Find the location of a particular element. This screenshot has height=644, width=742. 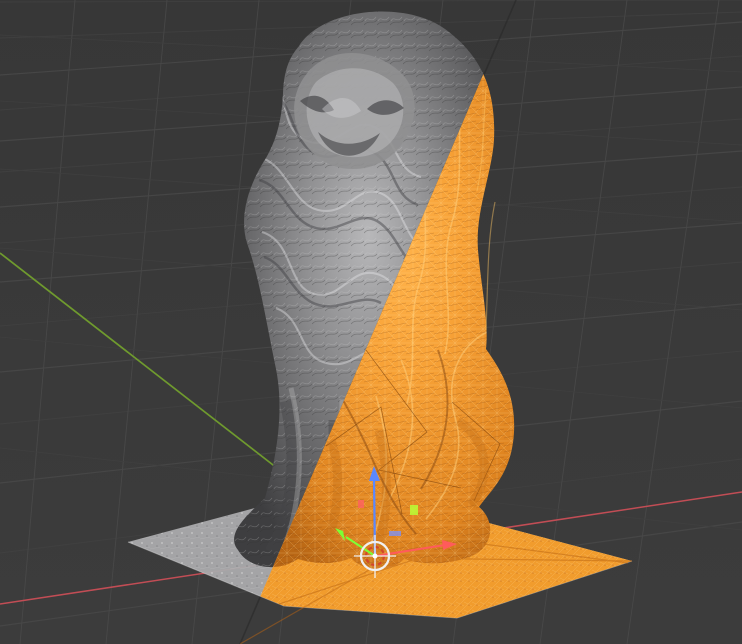

object-origin-point is located at coordinates (375, 556).